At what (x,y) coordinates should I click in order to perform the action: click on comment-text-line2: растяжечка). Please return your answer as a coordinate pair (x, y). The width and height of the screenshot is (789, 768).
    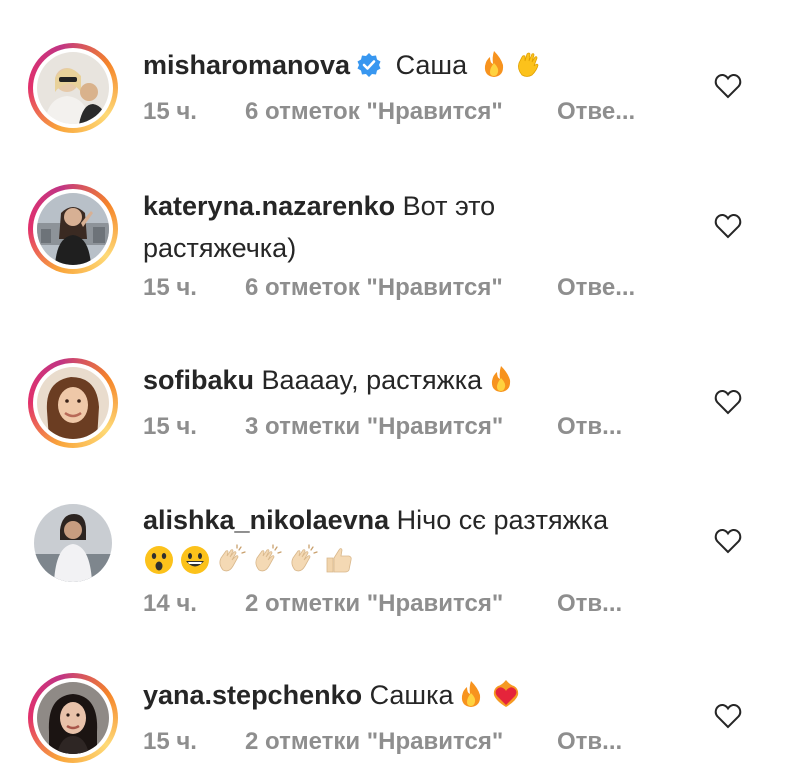
    Looking at the image, I should click on (220, 248).